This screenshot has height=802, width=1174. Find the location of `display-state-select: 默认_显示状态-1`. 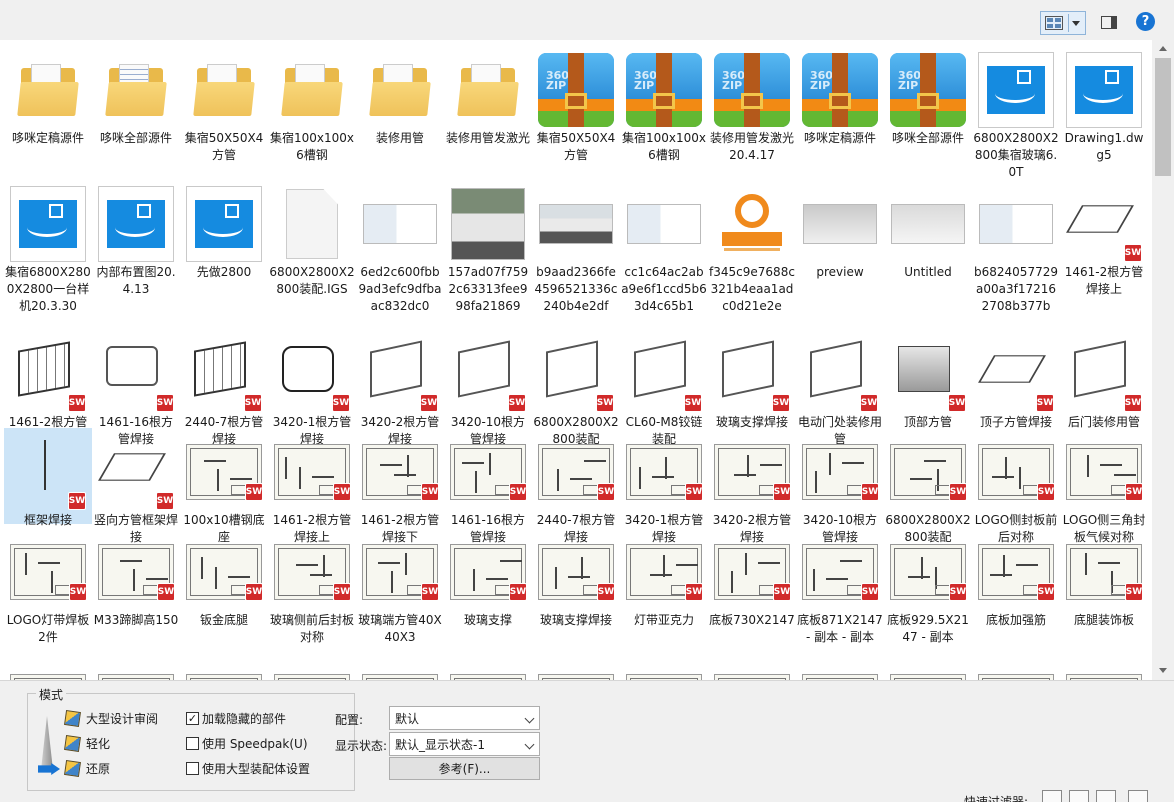

display-state-select: 默认_显示状态-1 is located at coordinates (464, 744).